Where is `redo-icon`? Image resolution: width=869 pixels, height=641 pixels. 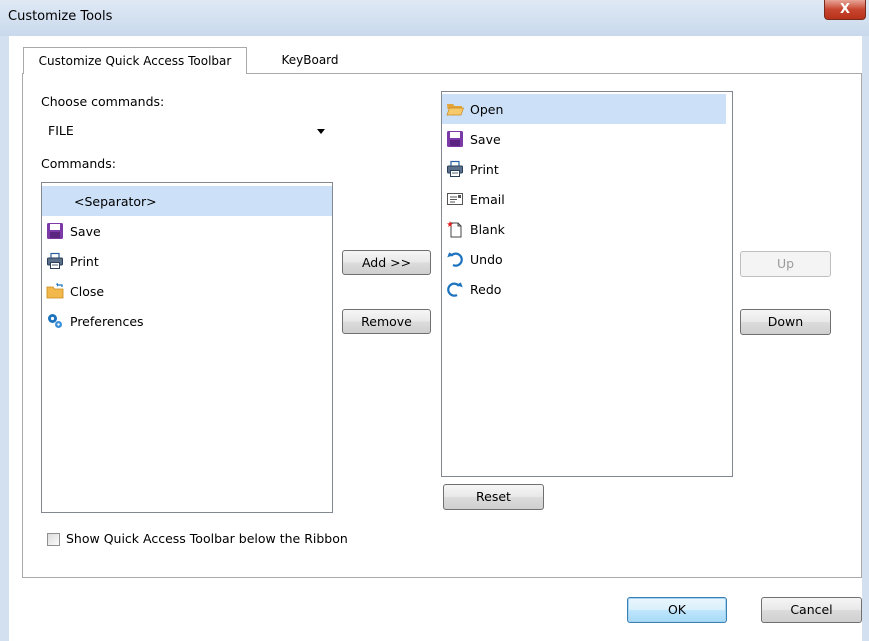 redo-icon is located at coordinates (455, 289).